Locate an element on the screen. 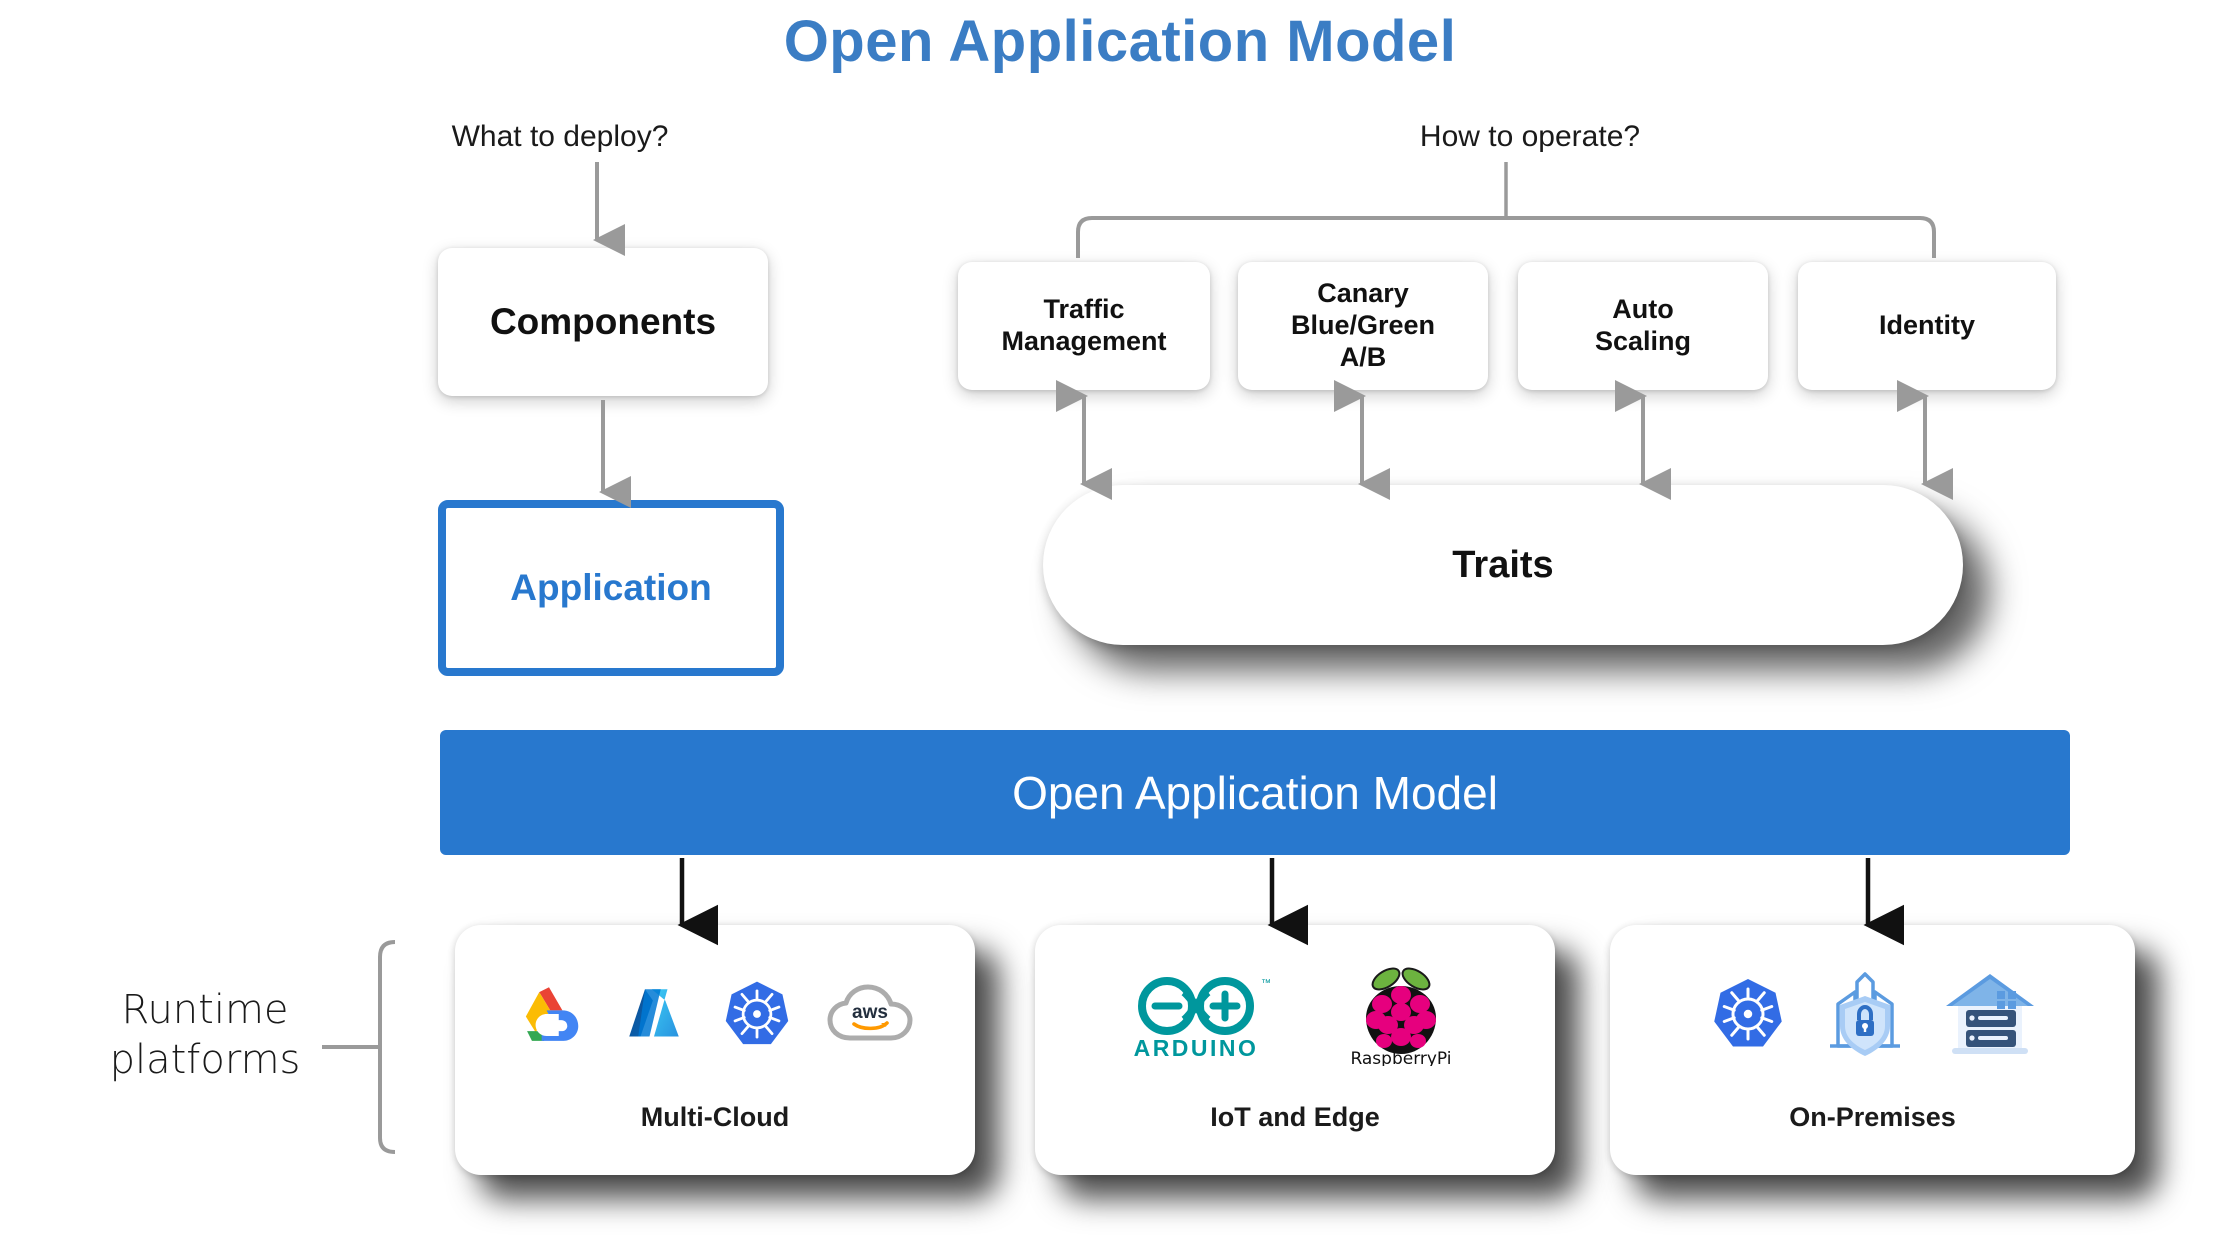 This screenshot has width=2240, height=1260. traits-pill-label: Traits is located at coordinates (1503, 564).